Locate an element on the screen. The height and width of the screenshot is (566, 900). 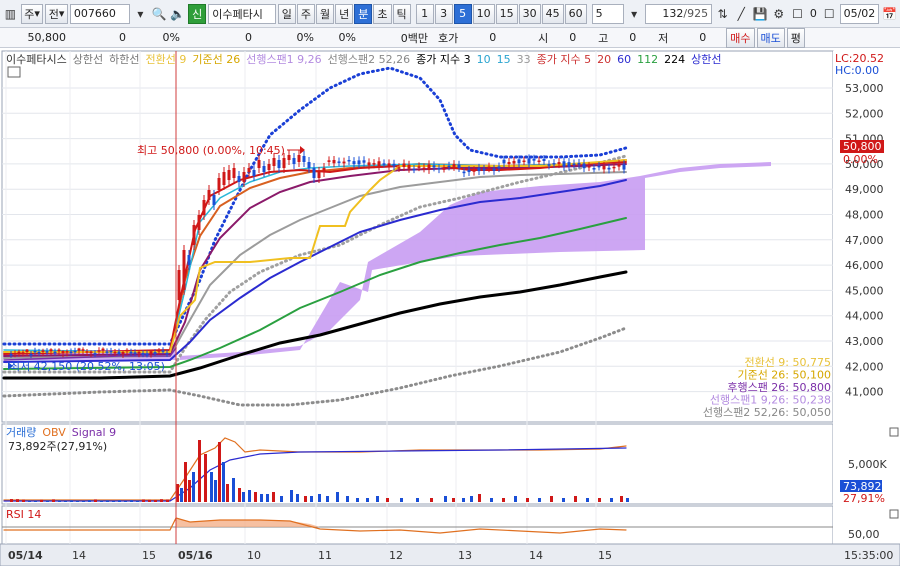
period-button-2: 월 is located at coordinates (325, 13).